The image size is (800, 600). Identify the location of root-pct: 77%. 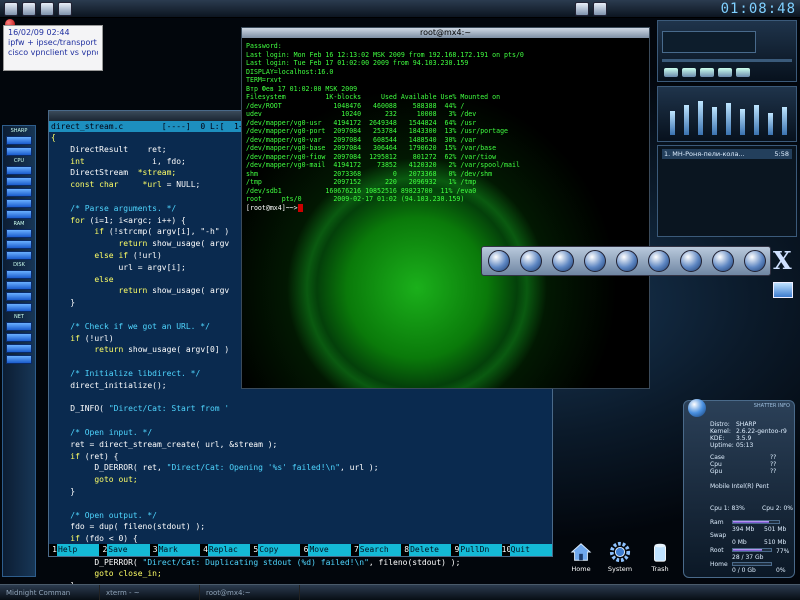
(783, 551).